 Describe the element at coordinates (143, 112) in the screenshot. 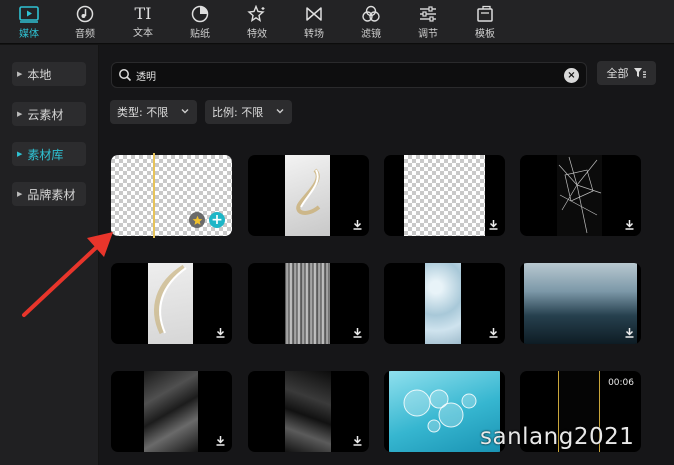

I see `type-dropdown-label: 类型: 不限` at that location.